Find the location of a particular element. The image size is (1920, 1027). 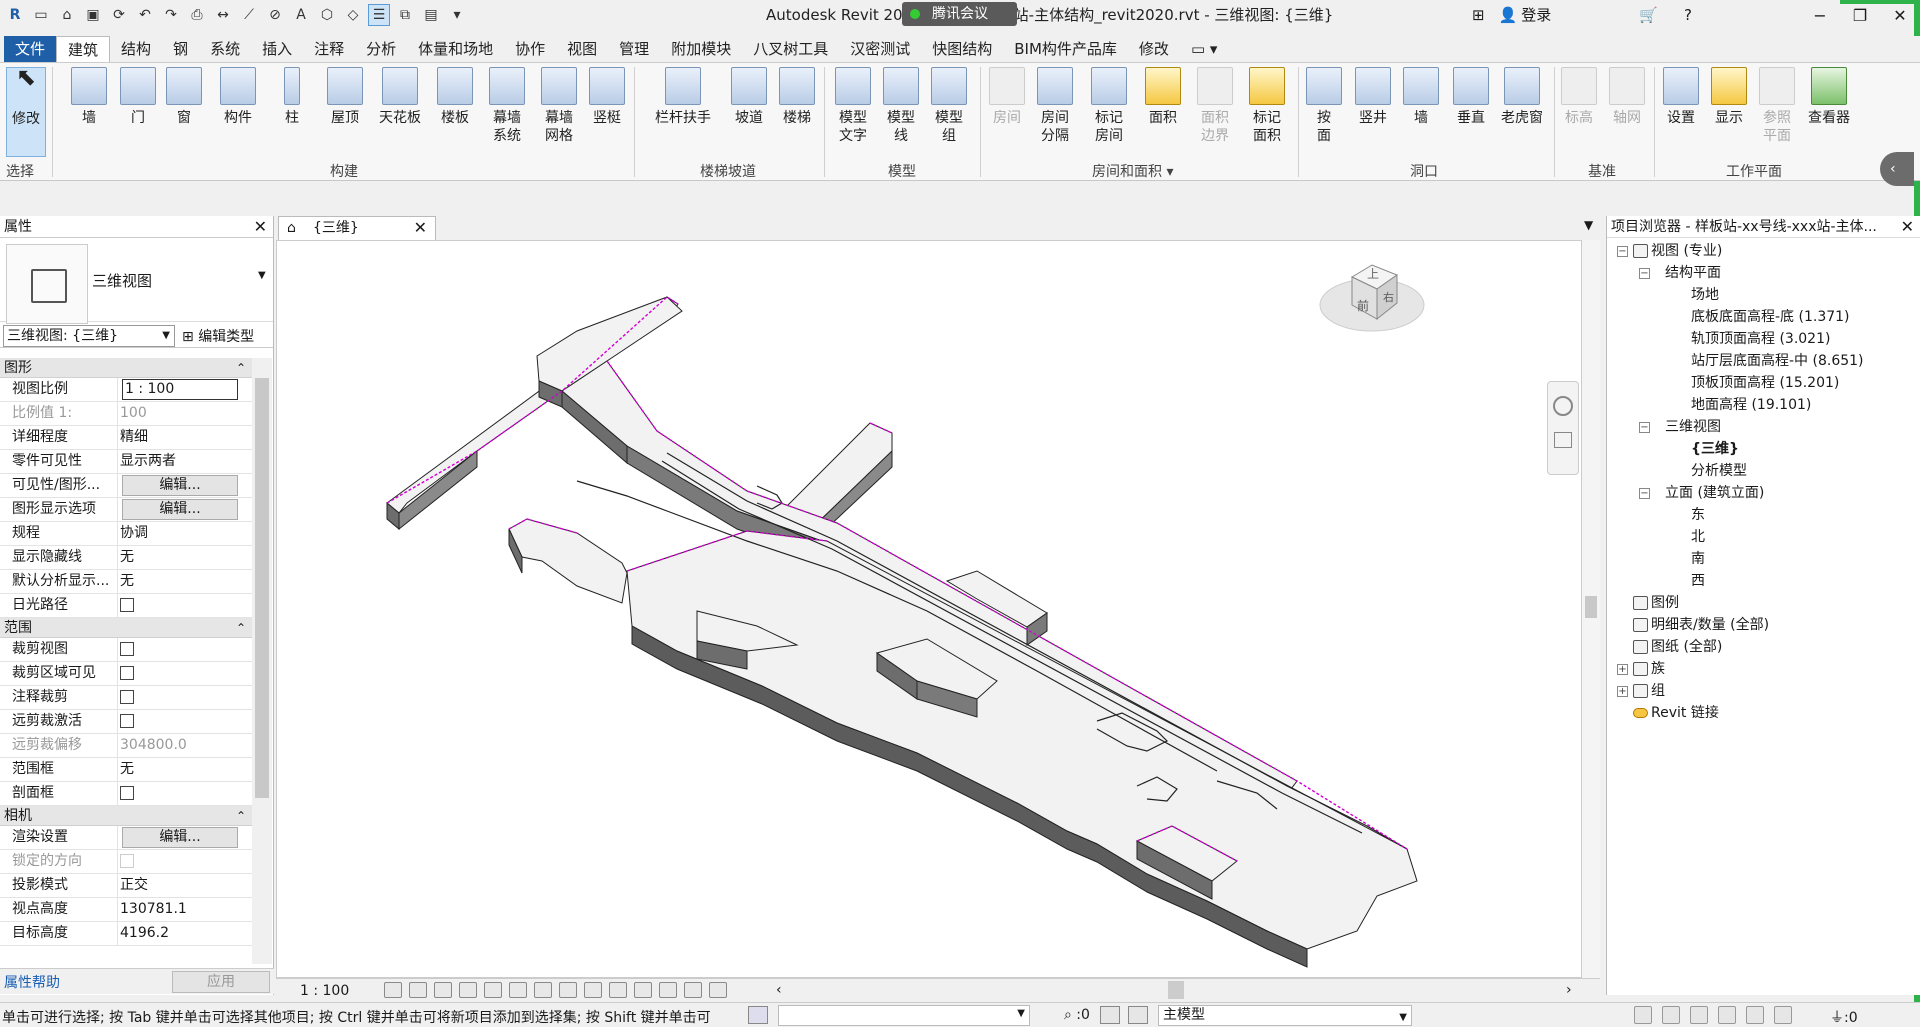

restore-icon: ❐ is located at coordinates (1860, 15).